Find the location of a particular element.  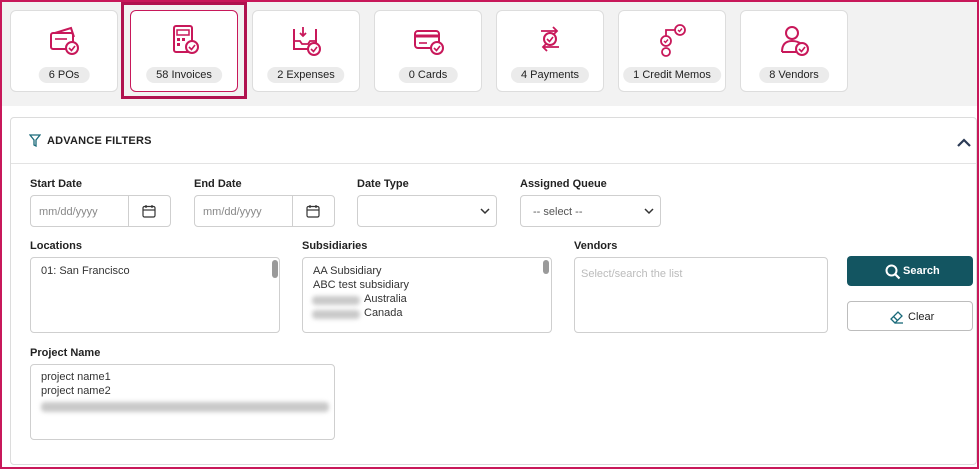

end-date-calendar-button is located at coordinates (313, 211).